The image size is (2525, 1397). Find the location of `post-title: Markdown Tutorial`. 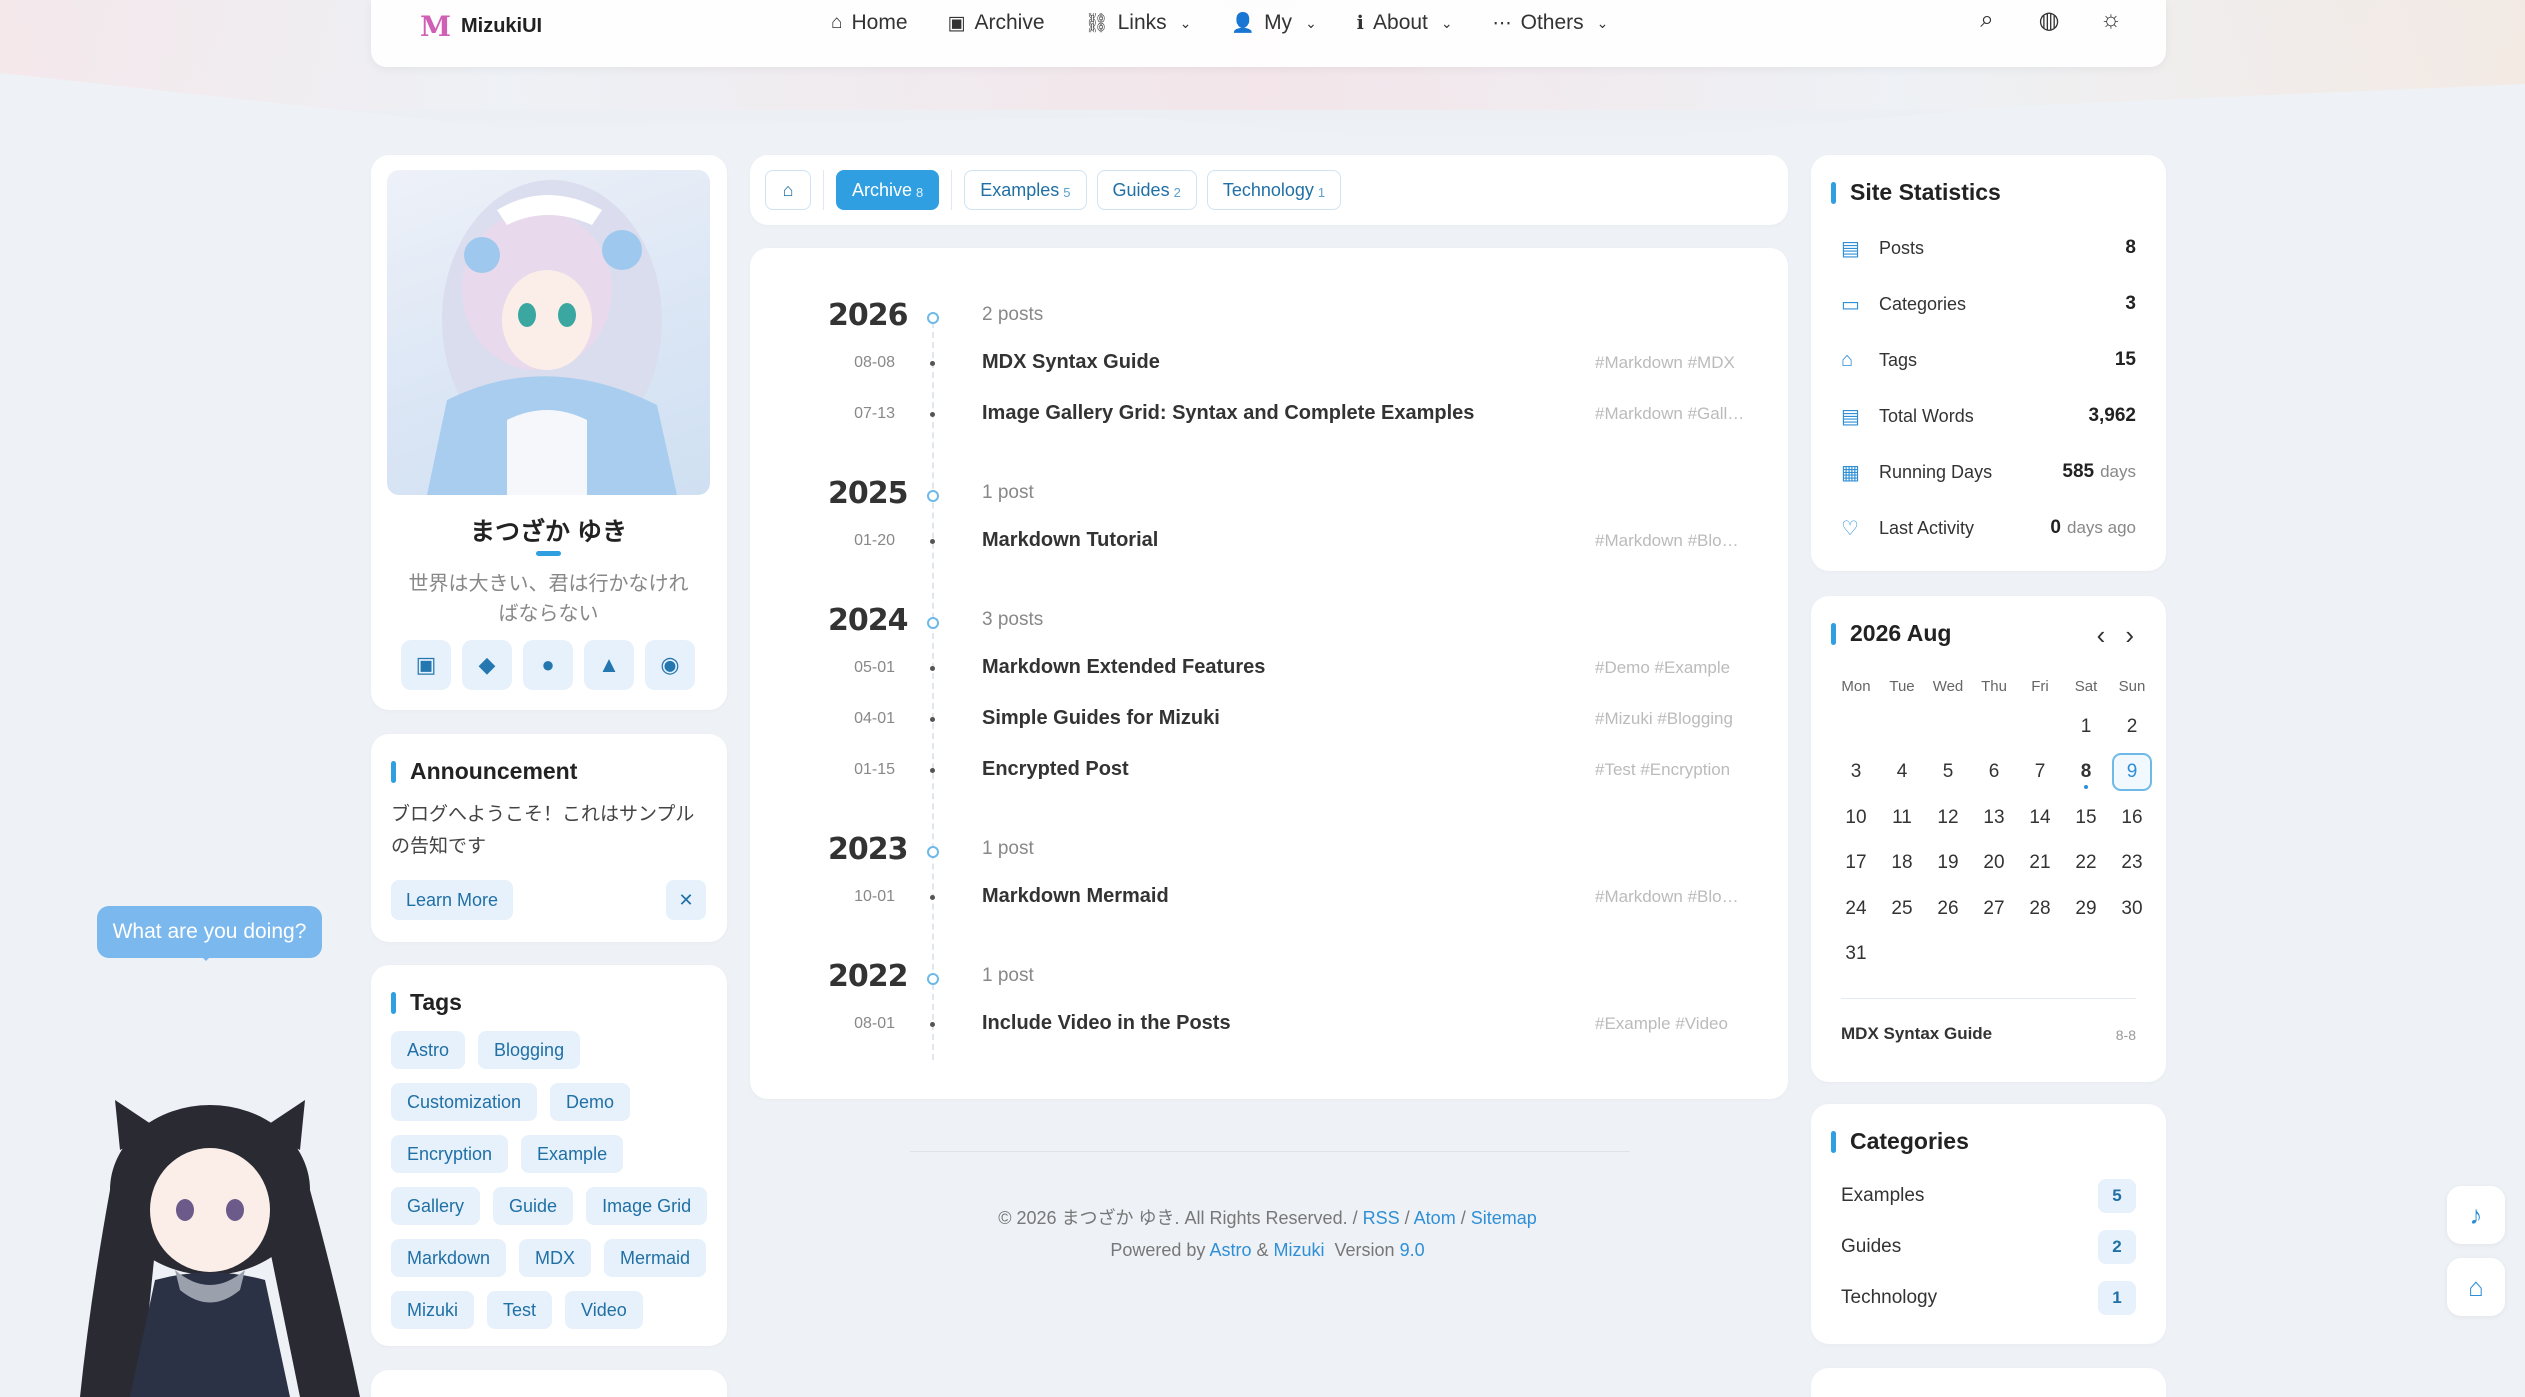

post-title: Markdown Tutorial is located at coordinates (1070, 540).